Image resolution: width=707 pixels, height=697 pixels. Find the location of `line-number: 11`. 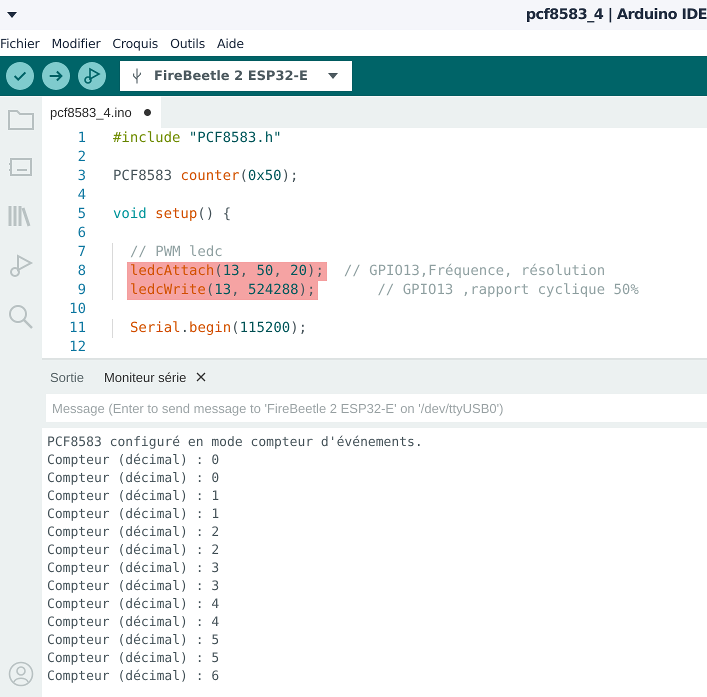

line-number: 11 is located at coordinates (77, 328).